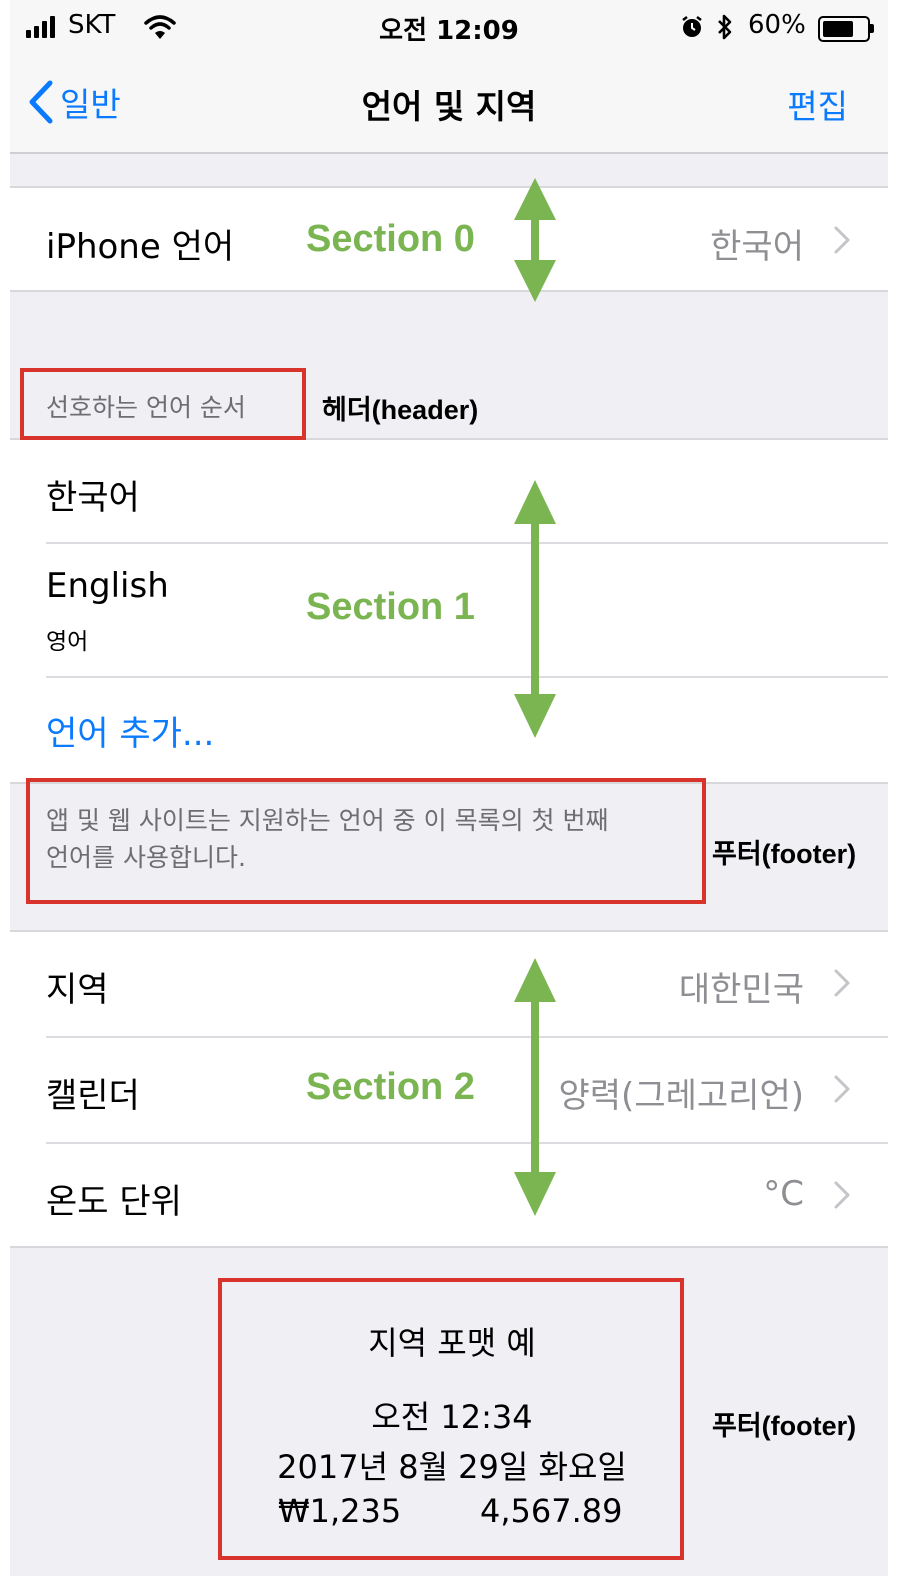 Image resolution: width=902 pixels, height=1576 pixels. Describe the element at coordinates (681, 1096) in the screenshot. I see `calendar-value: 양력(그레고리언)` at that location.